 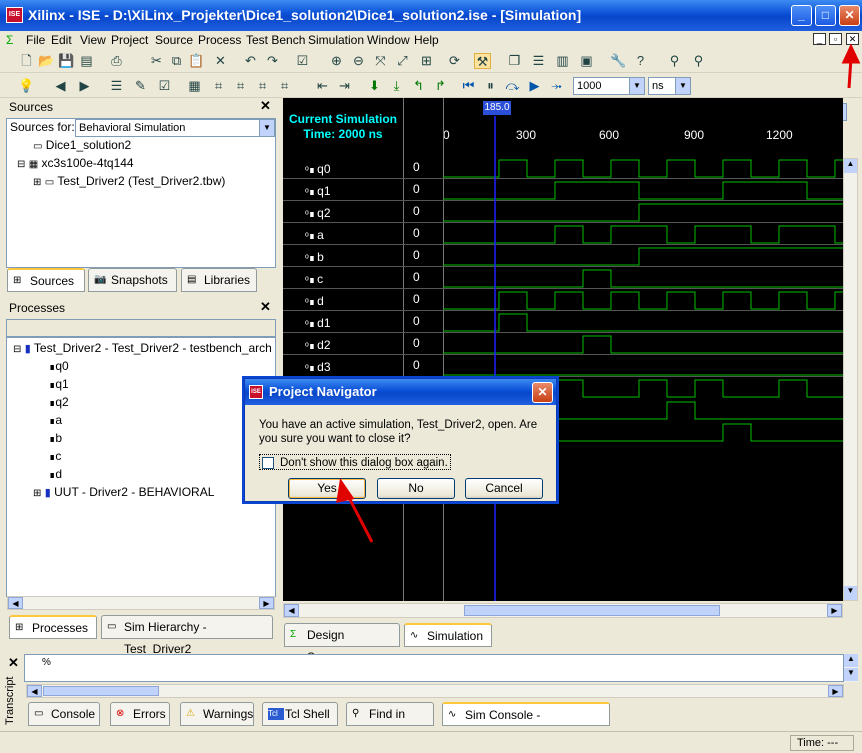 I want to click on menu-help: Help, so click(x=426, y=40).